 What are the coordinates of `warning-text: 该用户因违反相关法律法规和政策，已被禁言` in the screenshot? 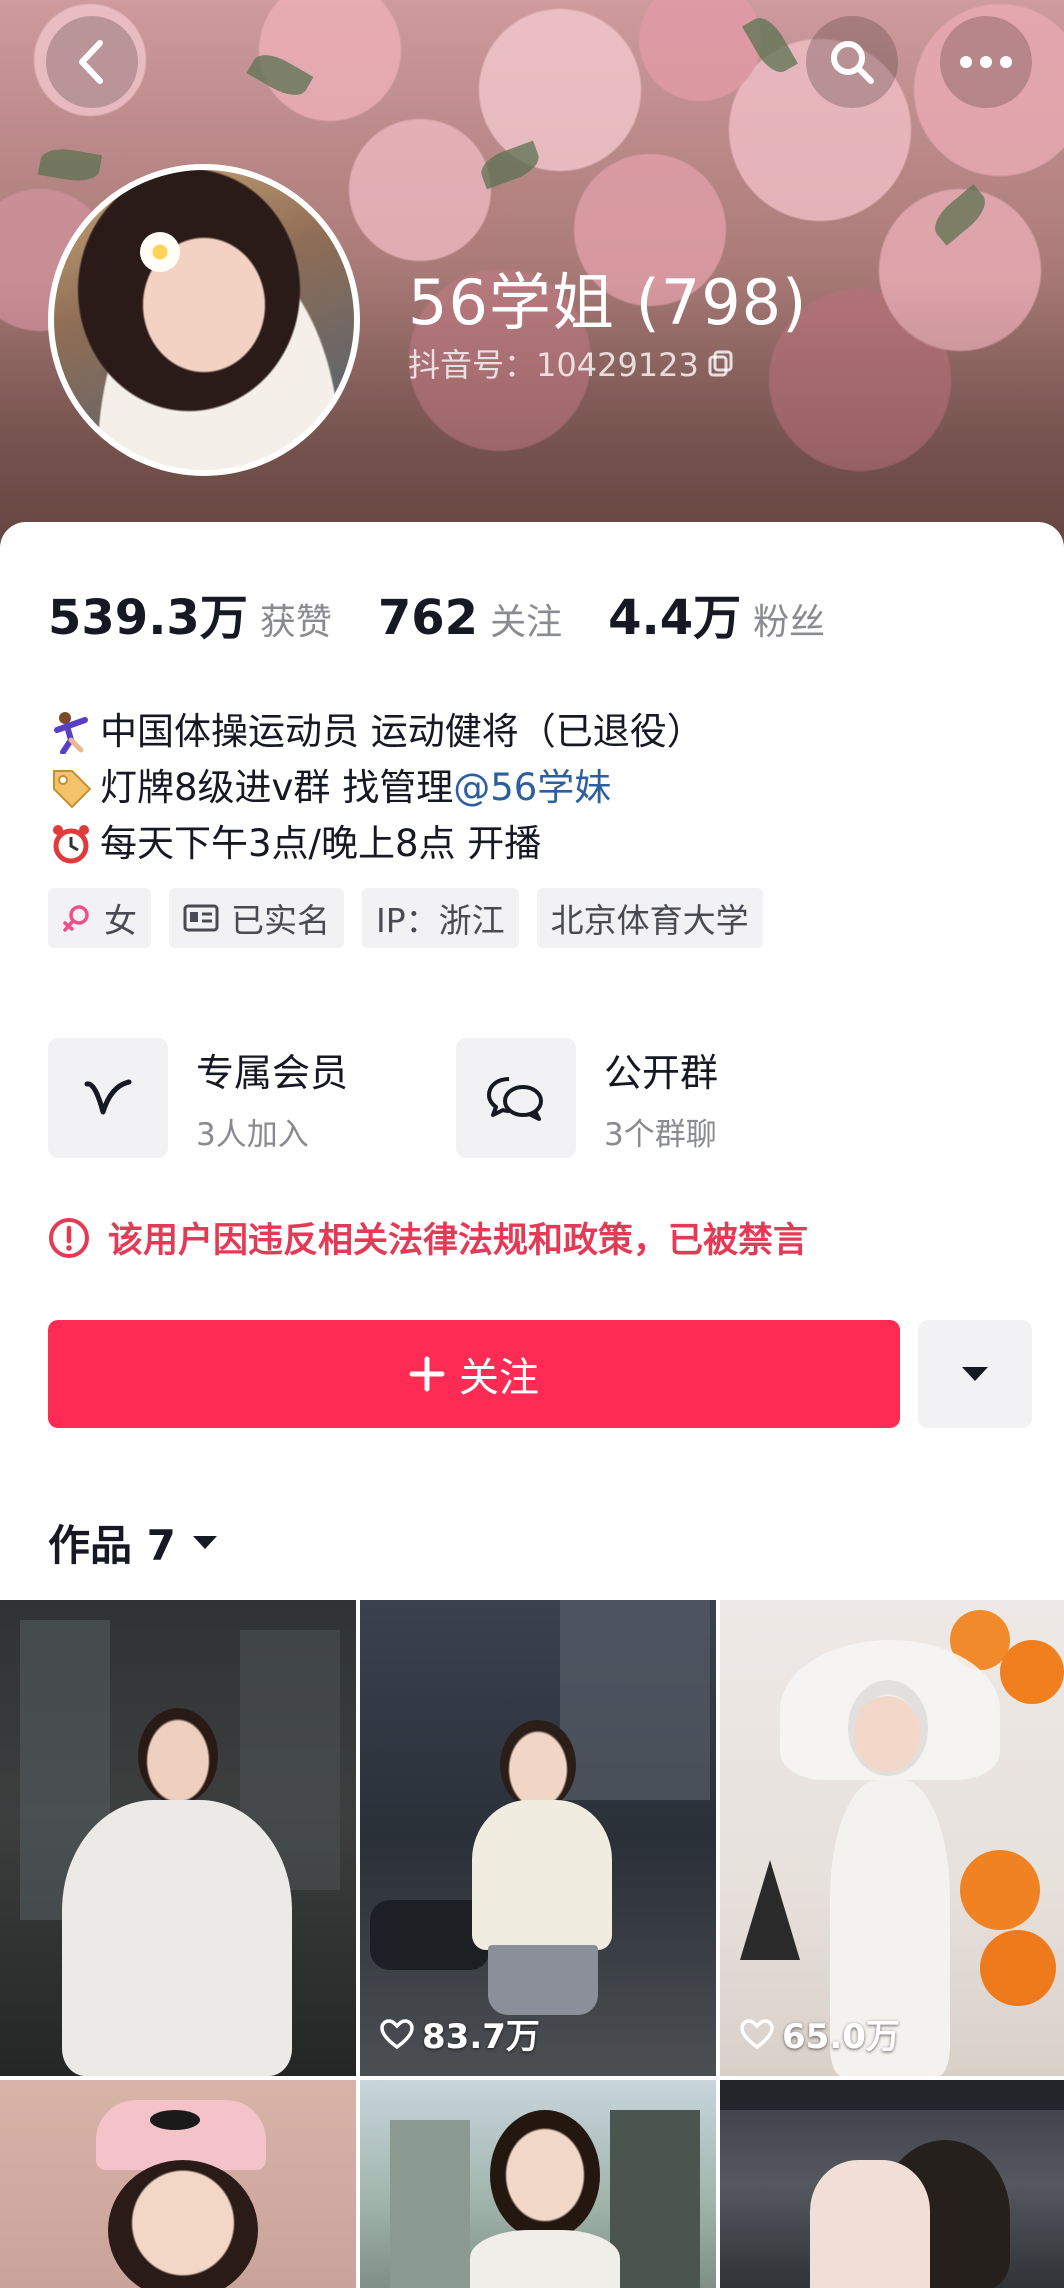 It's located at (458, 1241).